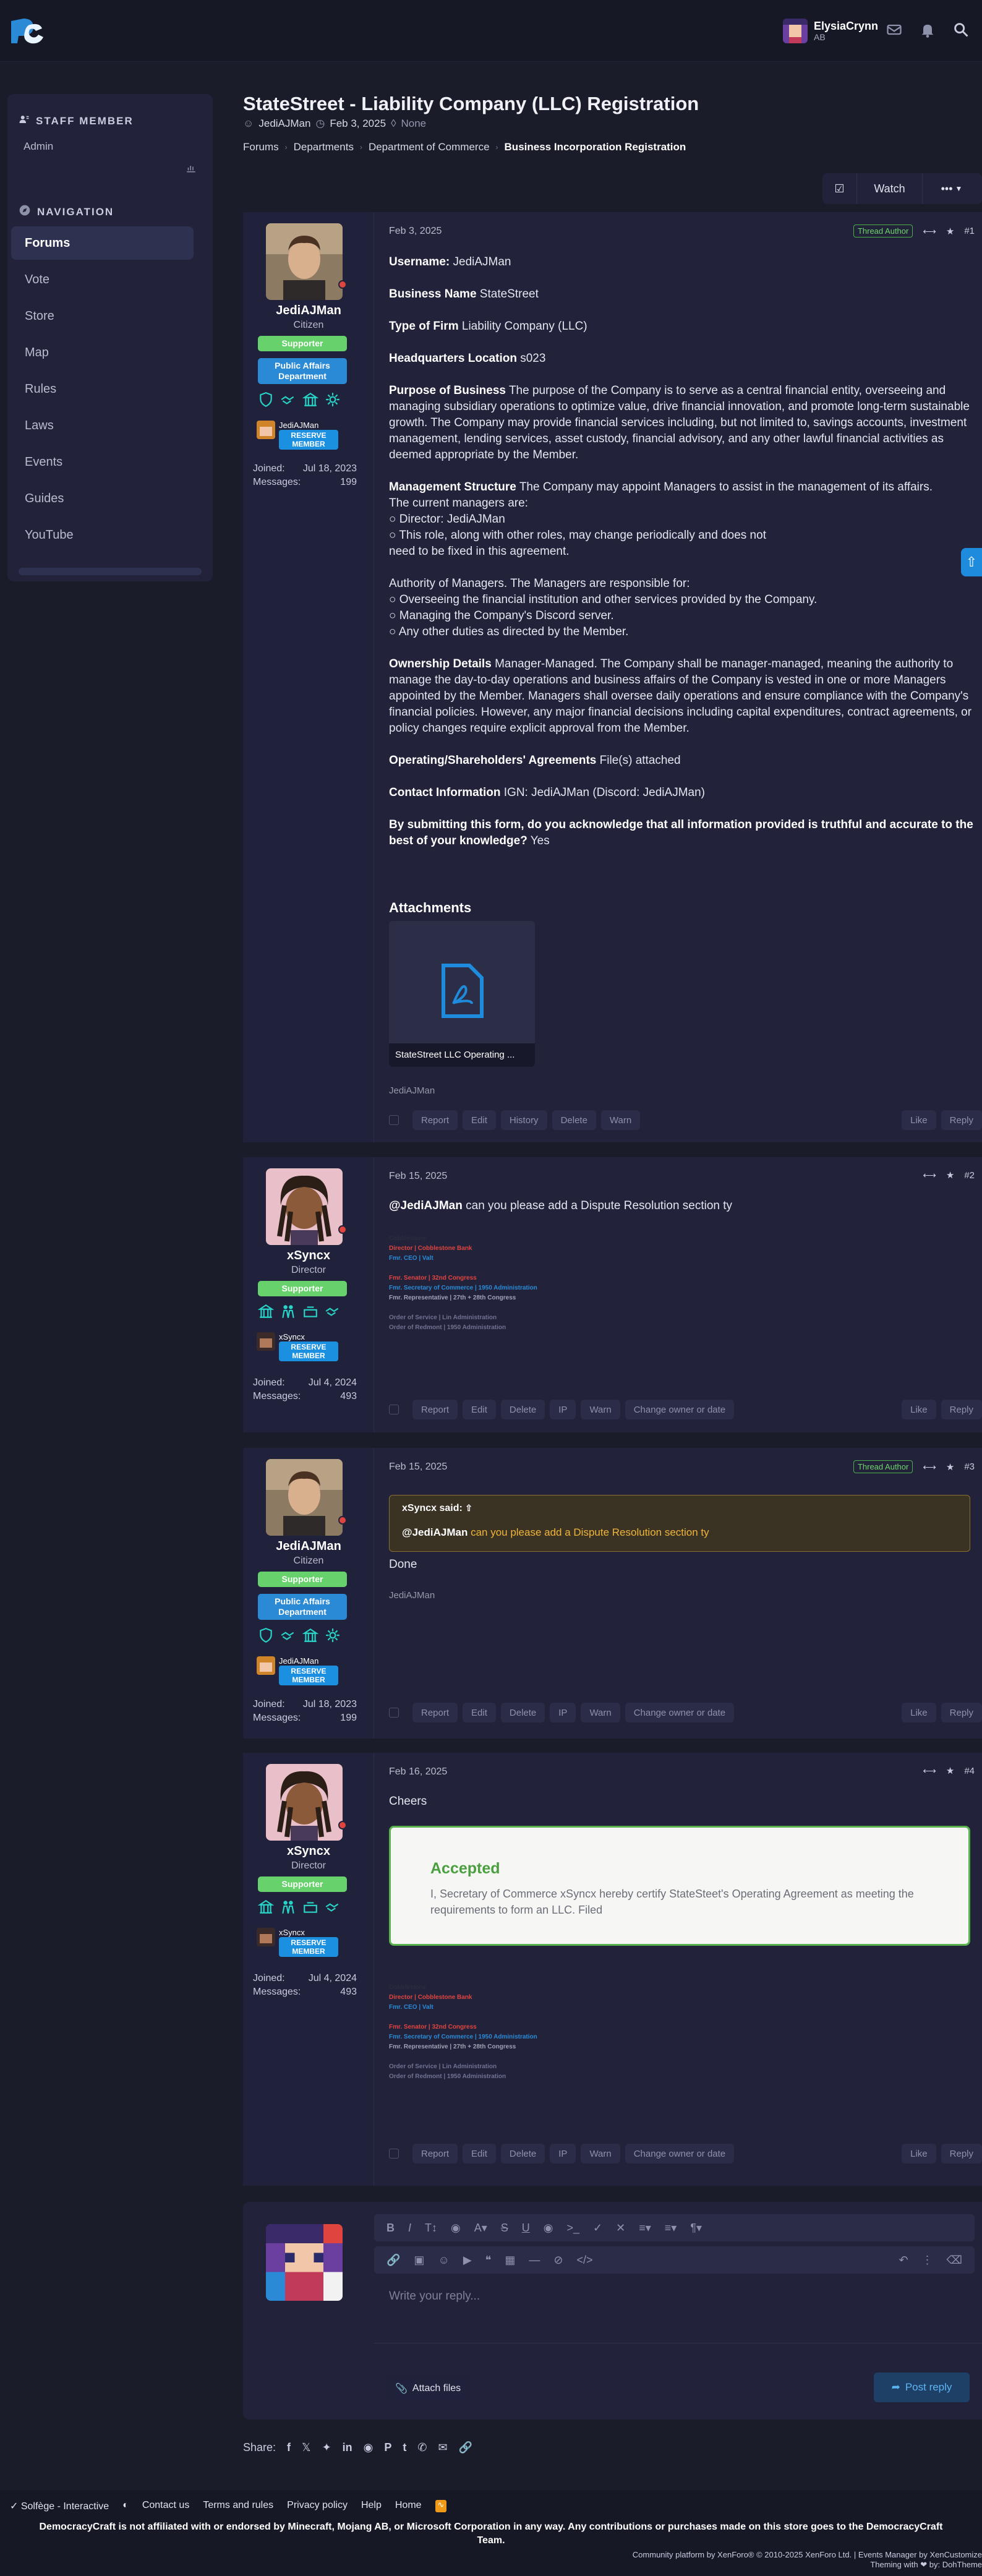 The image size is (982, 2576). I want to click on post-number: #3, so click(969, 1467).